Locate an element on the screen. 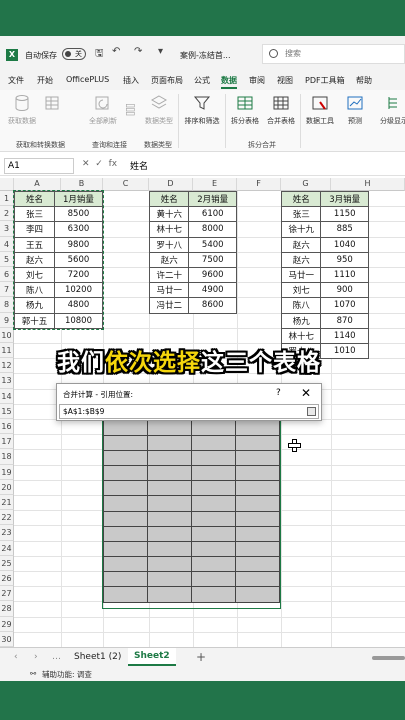  confirm-icon: ✓ is located at coordinates (99, 164).